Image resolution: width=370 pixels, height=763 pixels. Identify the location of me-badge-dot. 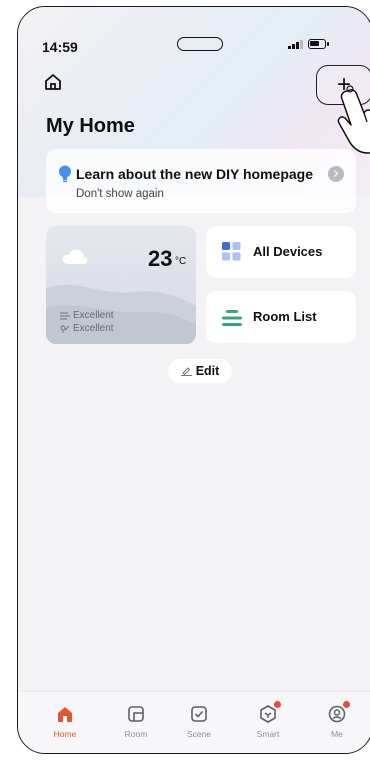
(346, 704).